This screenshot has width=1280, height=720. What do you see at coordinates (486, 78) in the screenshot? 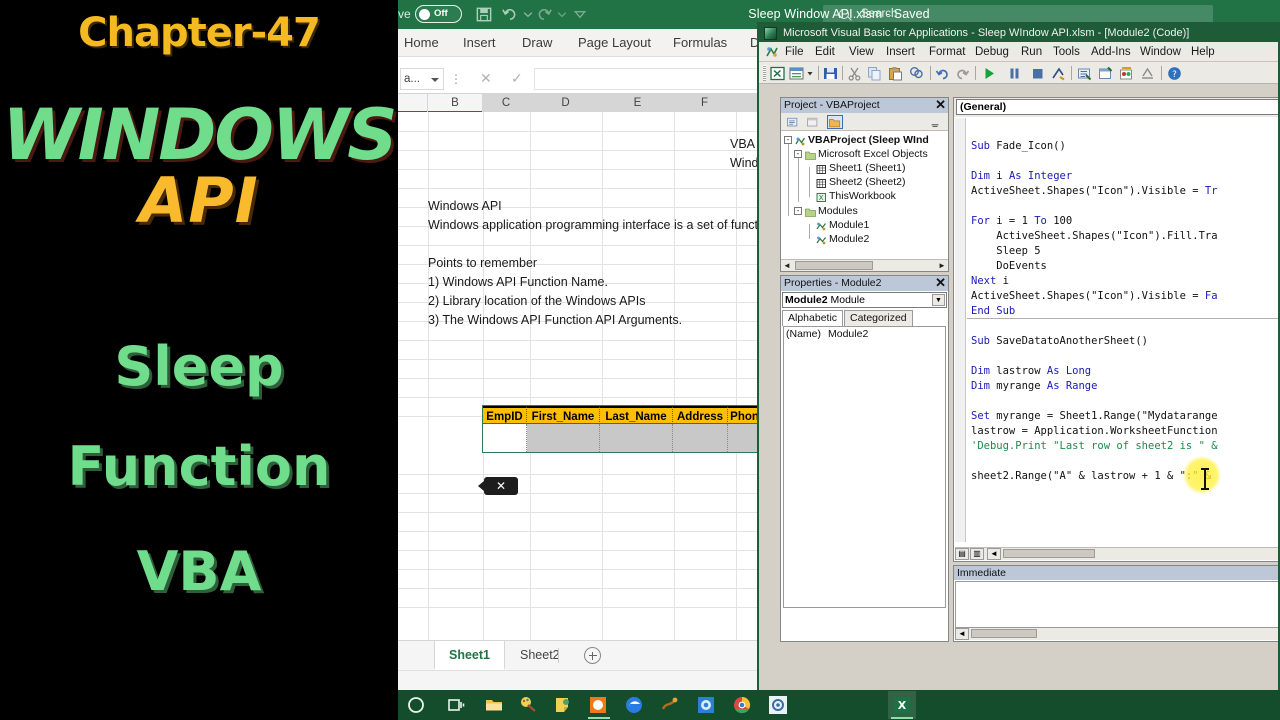
I see `cancel-icon: ✕` at bounding box center [486, 78].